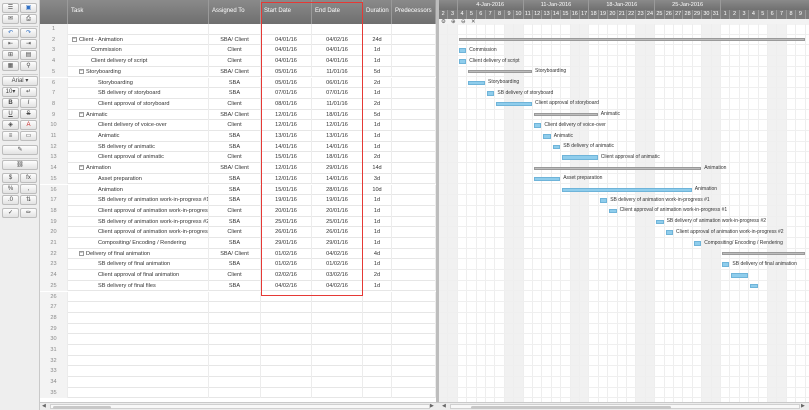  I want to click on summary-bar, so click(763, 254).